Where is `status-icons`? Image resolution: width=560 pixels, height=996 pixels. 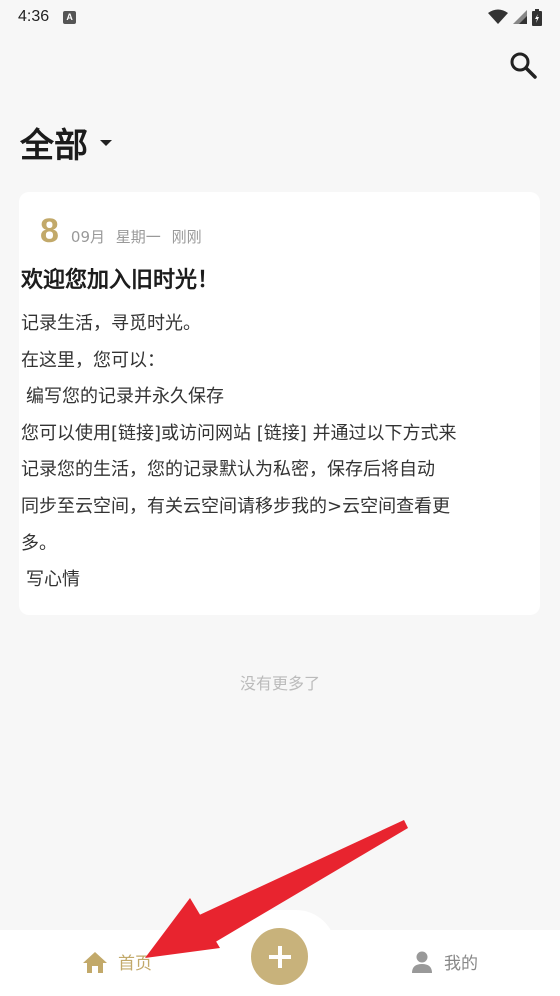 status-icons is located at coordinates (515, 17).